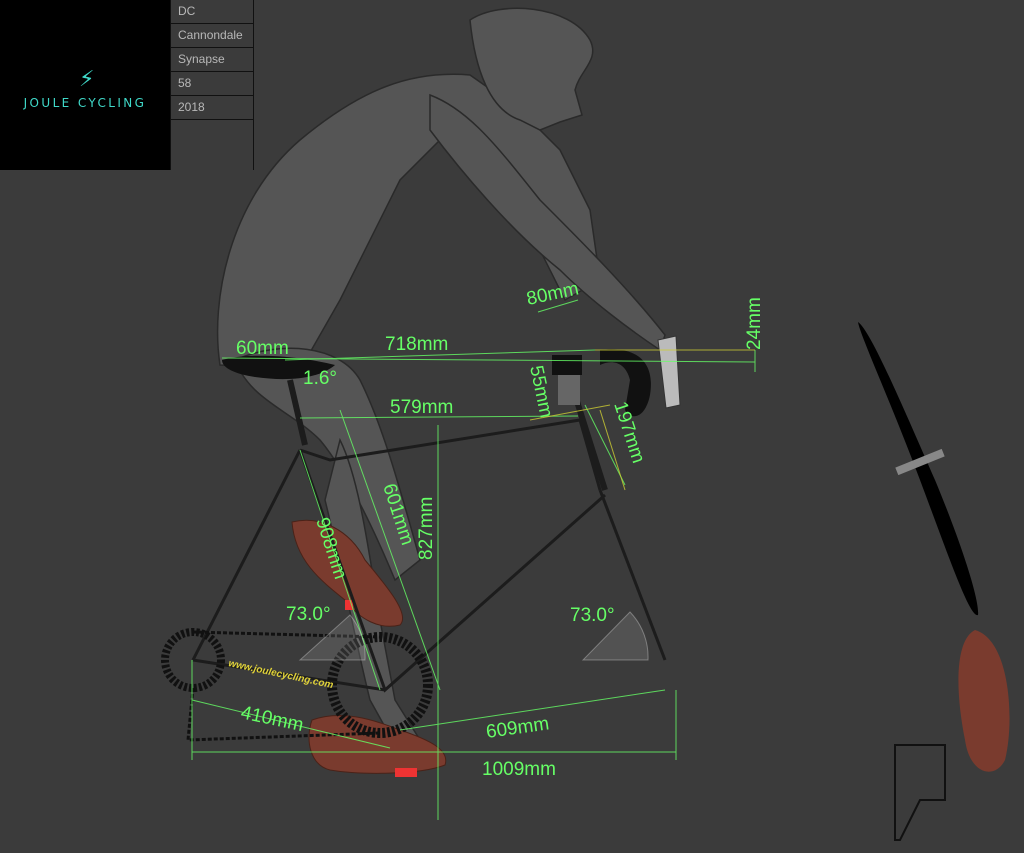  What do you see at coordinates (308, 614) in the screenshot?
I see `seat-angle-label: 73.0°` at bounding box center [308, 614].